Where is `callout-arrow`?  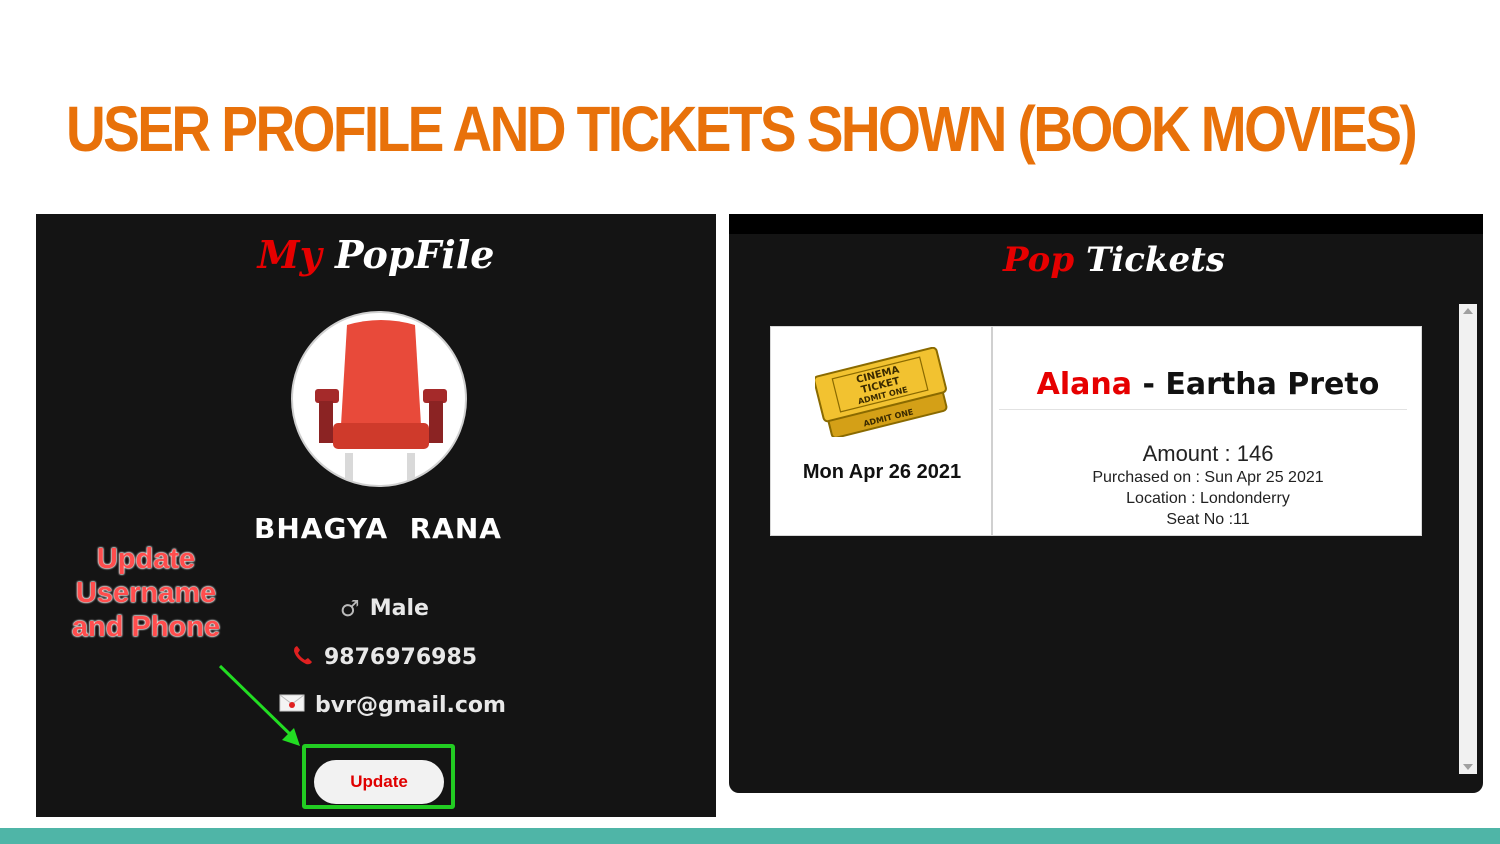
callout-arrow is located at coordinates (259, 705).